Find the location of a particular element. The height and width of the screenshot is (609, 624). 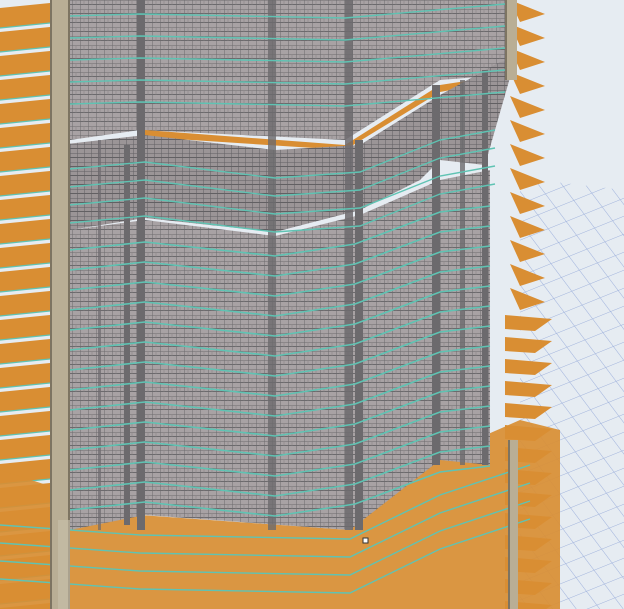

selection-handle is located at coordinates (365, 540).